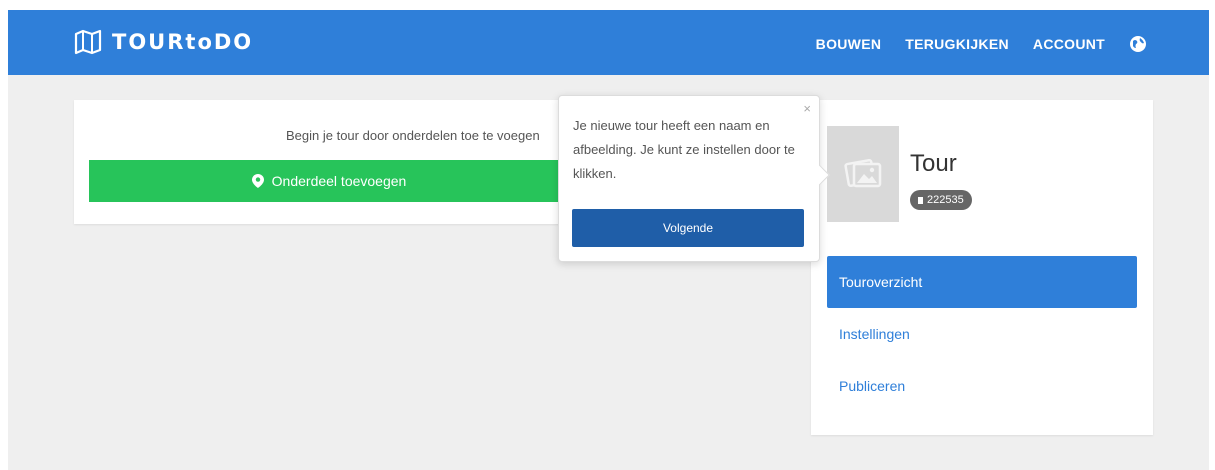  Describe the element at coordinates (945, 200) in the screenshot. I see `tour-id: 222535` at that location.